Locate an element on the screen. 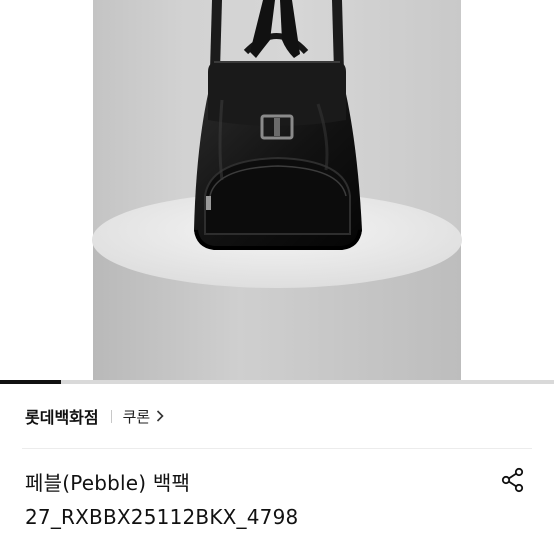  share-icon is located at coordinates (512, 480).